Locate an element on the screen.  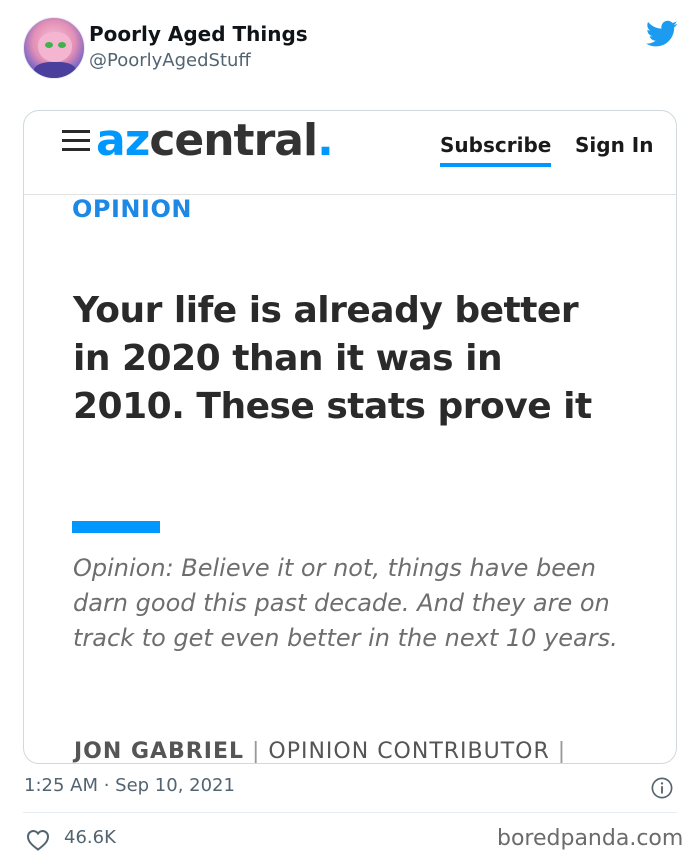
divider is located at coordinates (350, 812).